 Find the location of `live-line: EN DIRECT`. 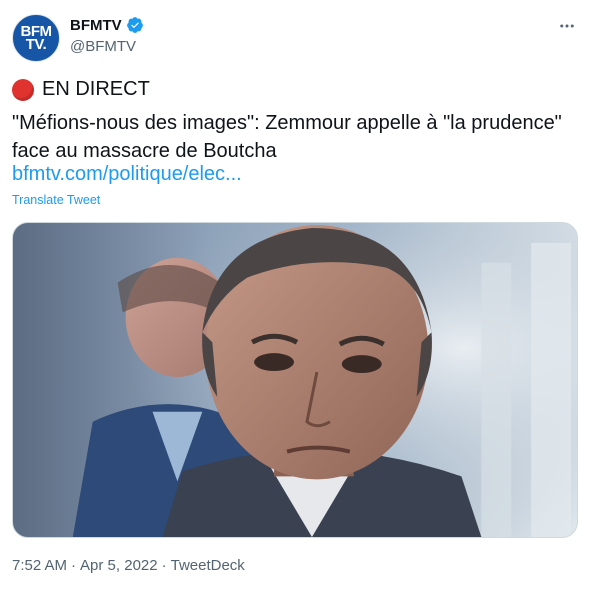

live-line: EN DIRECT is located at coordinates (81, 89).